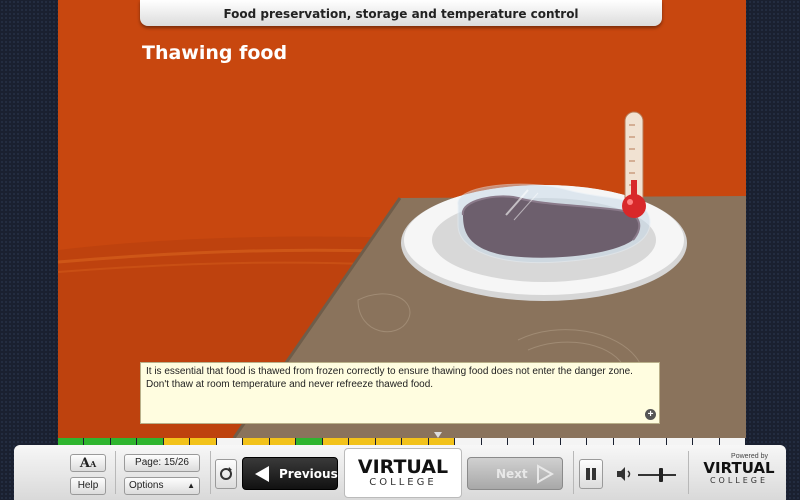 Image resolution: width=800 pixels, height=500 pixels. Describe the element at coordinates (262, 474) in the screenshot. I see `arrow-left-icon` at that location.